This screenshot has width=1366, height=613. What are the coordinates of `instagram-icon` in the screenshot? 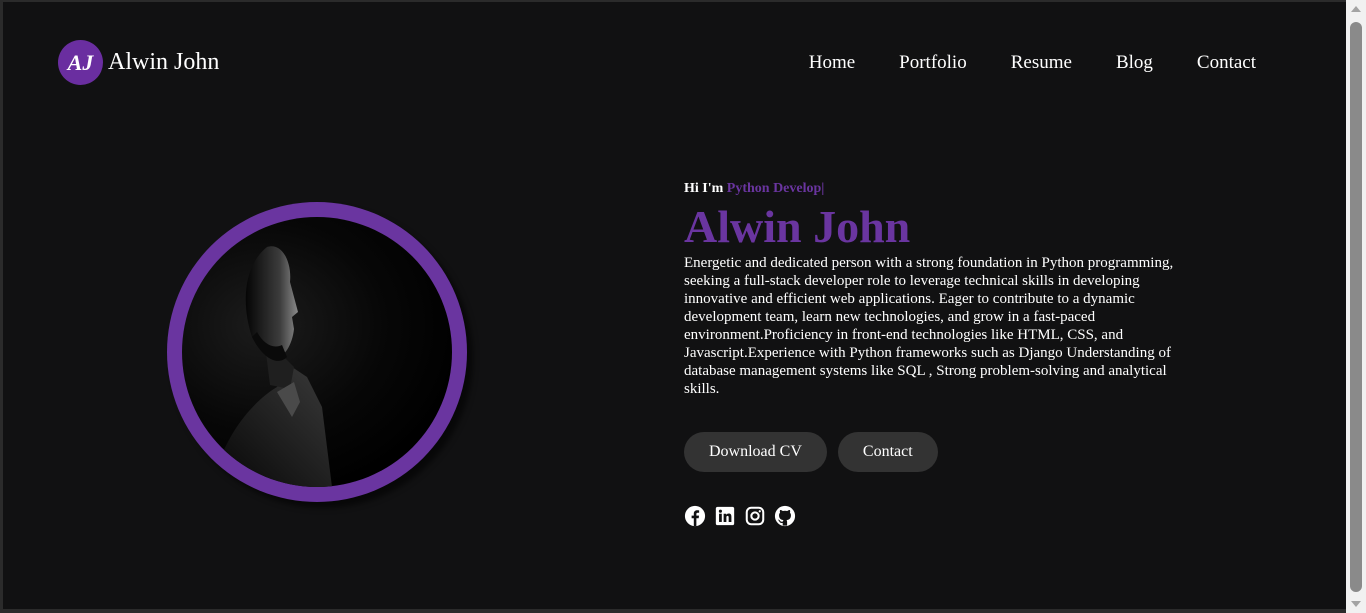 It's located at (755, 516).